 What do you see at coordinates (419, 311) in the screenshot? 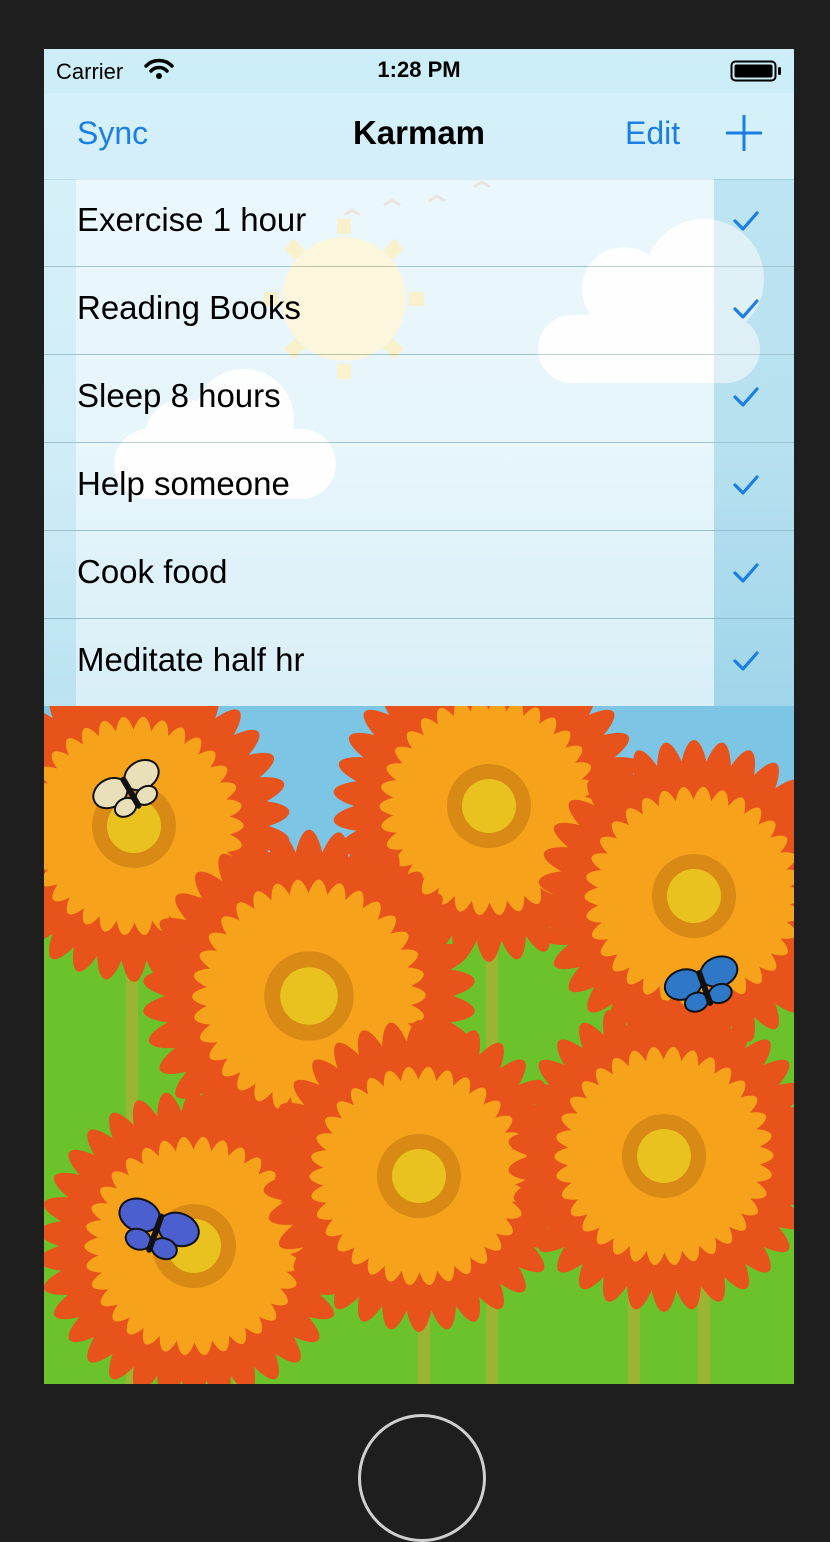
I see `task-row: Reading Books` at bounding box center [419, 311].